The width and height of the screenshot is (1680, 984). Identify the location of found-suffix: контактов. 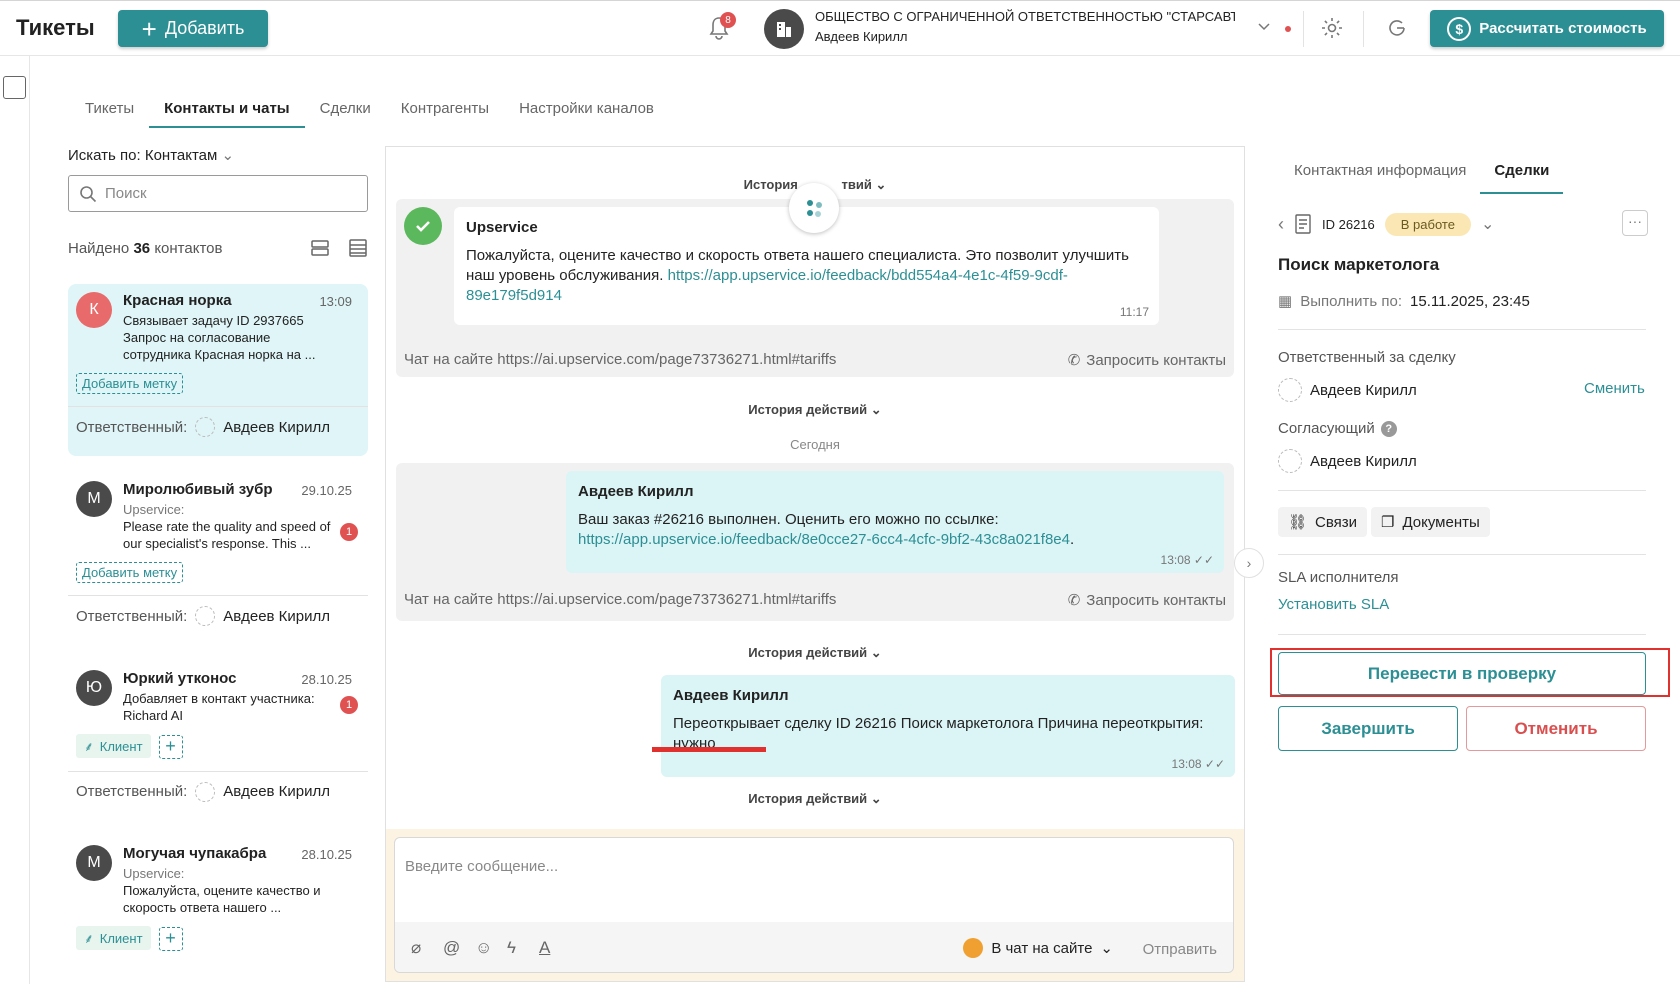
(188, 248).